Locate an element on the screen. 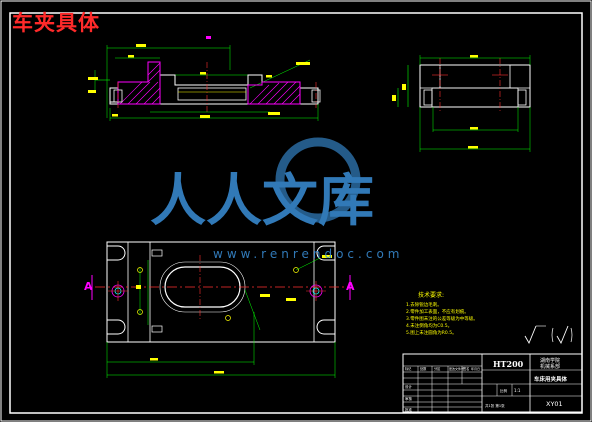 Image resolution: width=592 pixels, height=422 pixels. checker-label: 审核 is located at coordinates (409, 398).